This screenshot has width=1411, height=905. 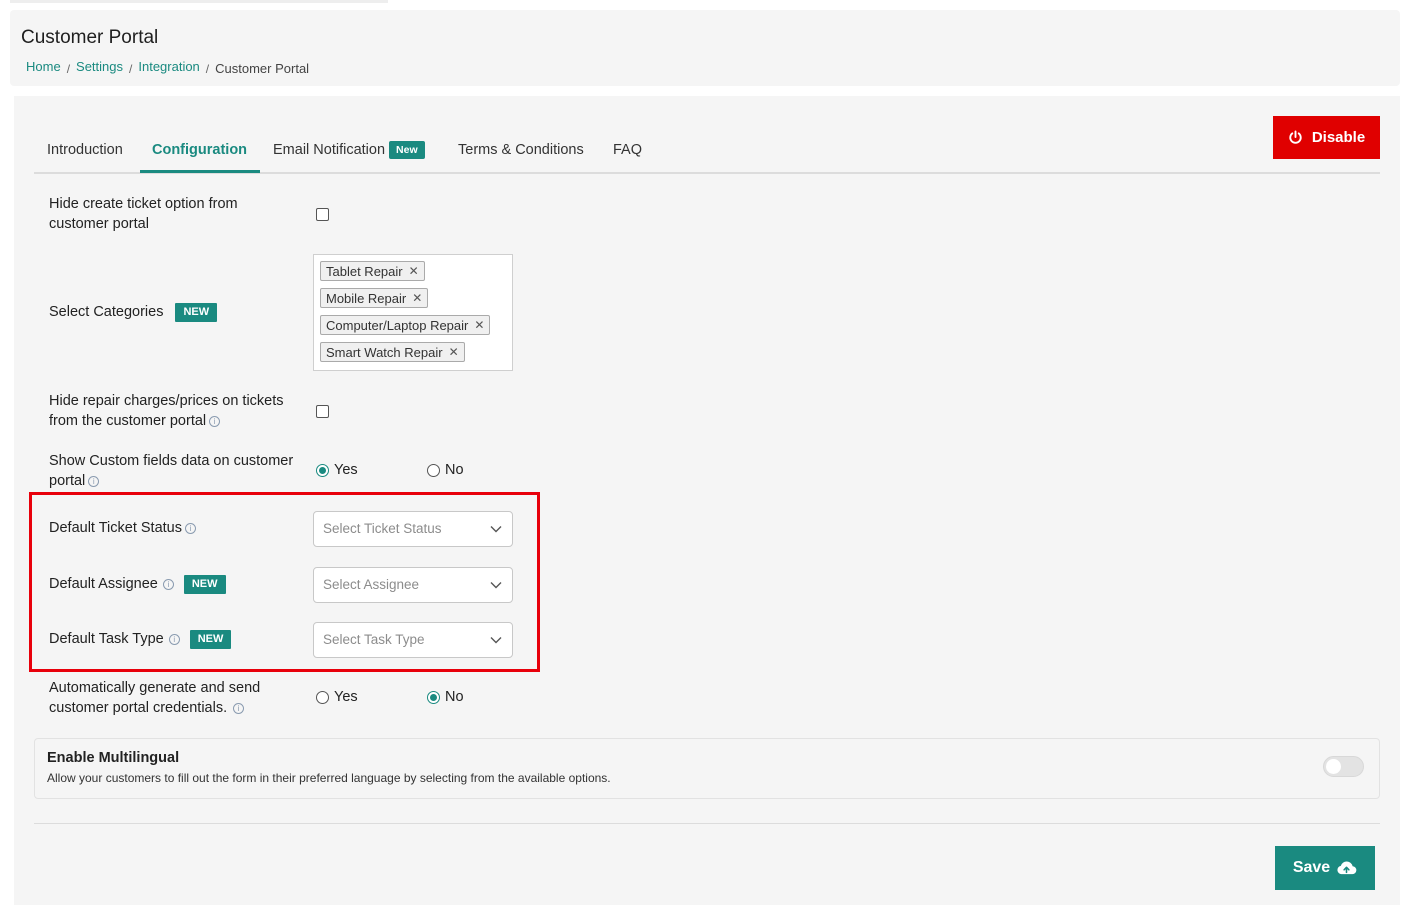 I want to click on breadcrumb-home: Home, so click(x=43, y=66).